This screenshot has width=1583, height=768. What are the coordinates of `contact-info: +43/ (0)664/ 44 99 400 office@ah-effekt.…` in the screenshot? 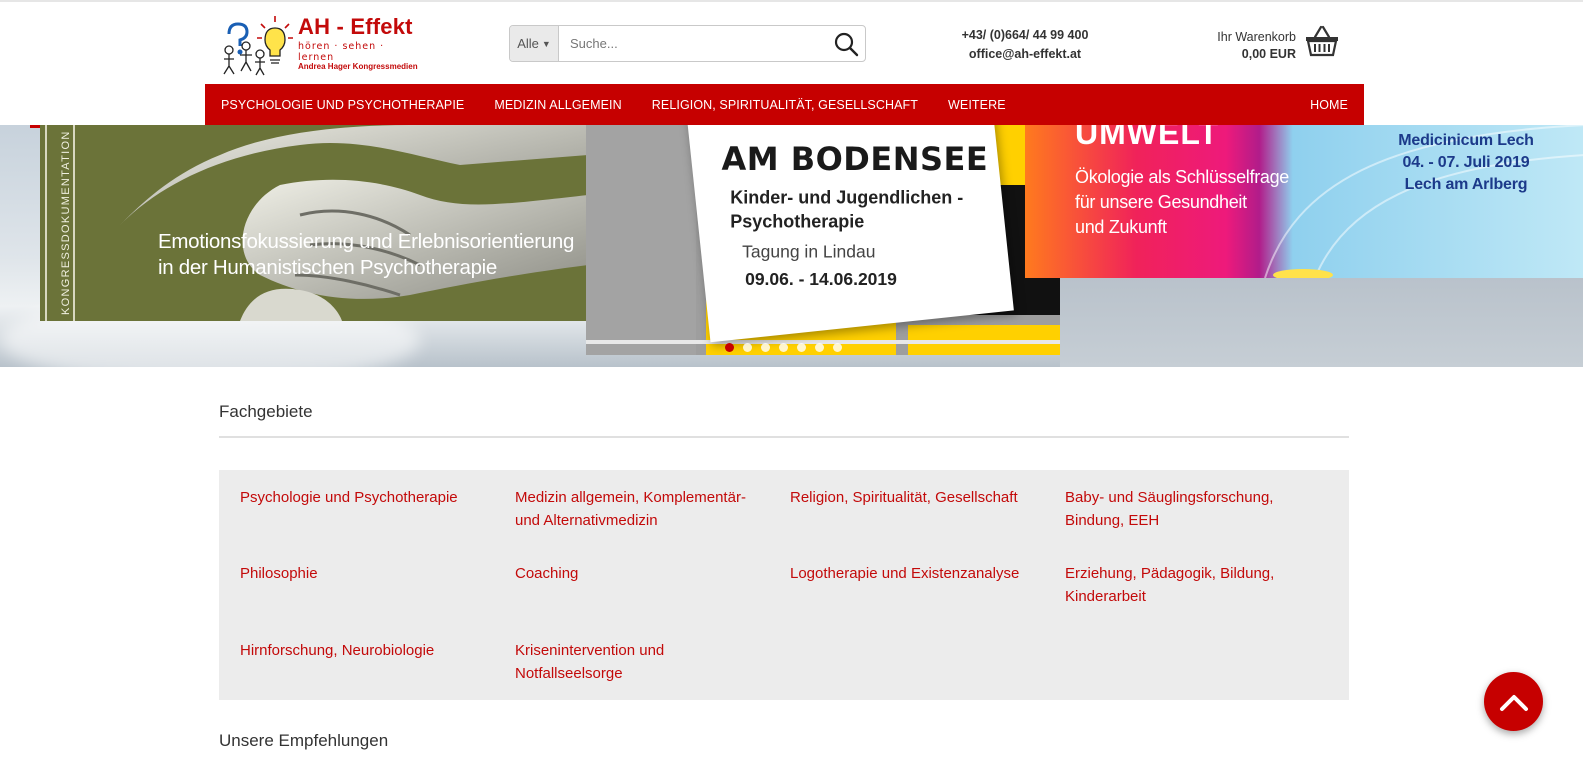 It's located at (1025, 45).